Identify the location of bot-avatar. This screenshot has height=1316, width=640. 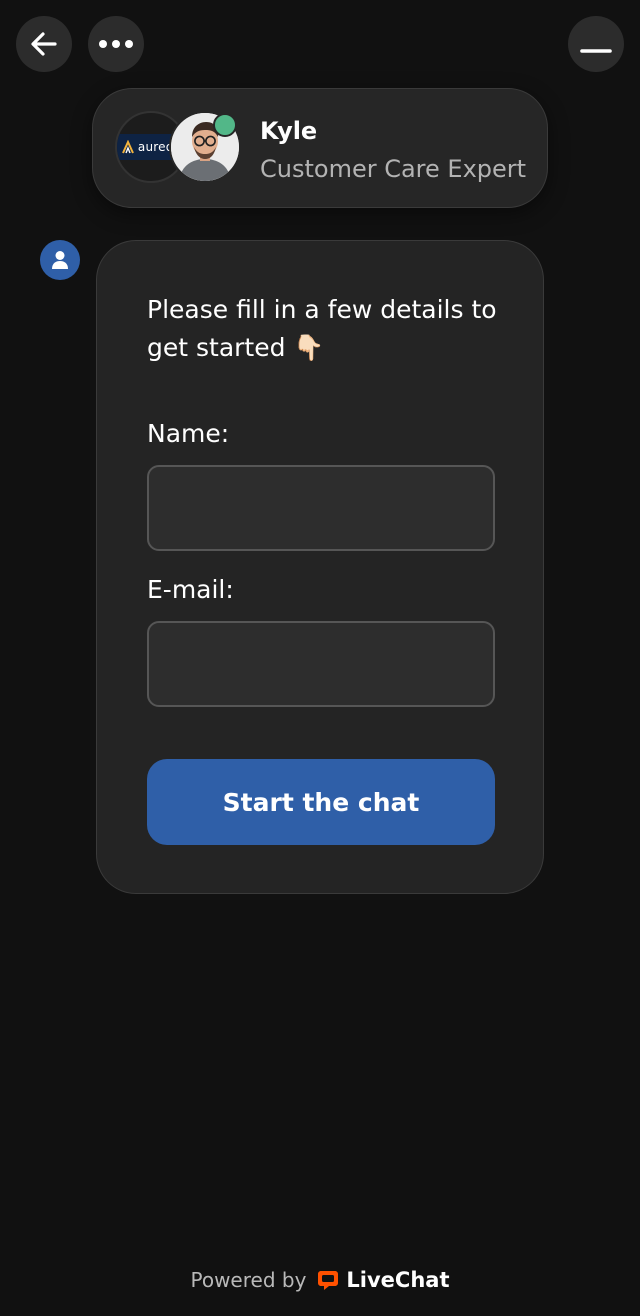
(60, 260).